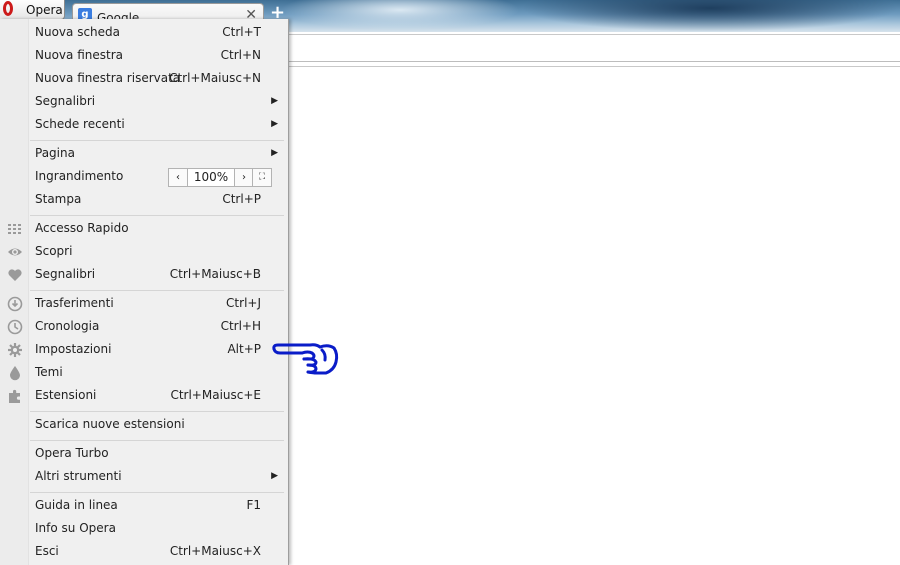  Describe the element at coordinates (144, 251) in the screenshot. I see `menu-item-discover: Scopri` at that location.